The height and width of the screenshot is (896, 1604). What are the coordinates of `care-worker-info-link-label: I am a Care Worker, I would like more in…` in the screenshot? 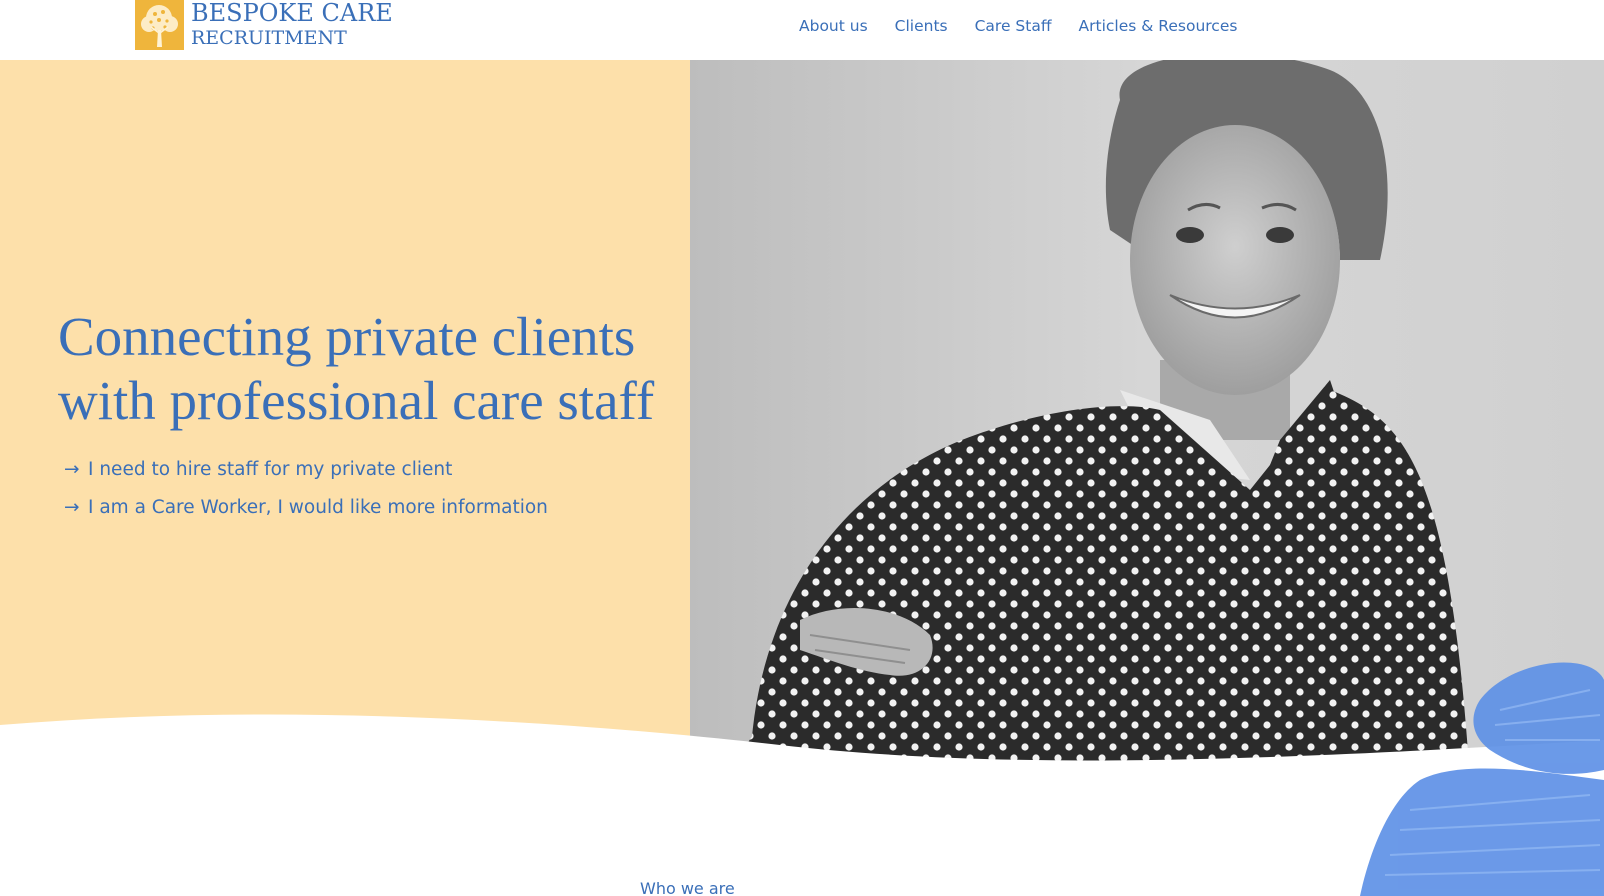 It's located at (318, 507).